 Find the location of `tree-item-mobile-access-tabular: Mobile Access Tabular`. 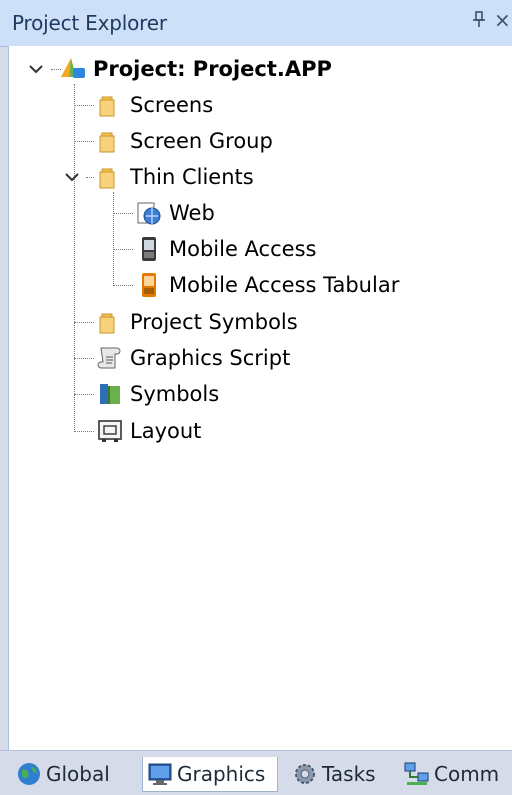

tree-item-mobile-access-tabular: Mobile Access Tabular is located at coordinates (267, 285).